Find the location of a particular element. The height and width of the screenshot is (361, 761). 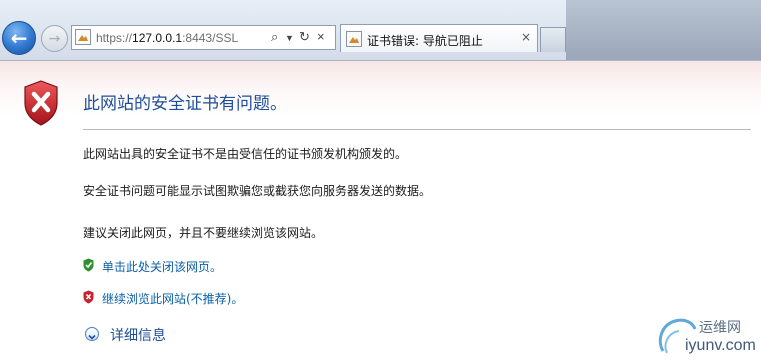

error-description: 此网站出具的安全证书不是由受信任的证书颁发机构颁发的。 is located at coordinates (245, 154).